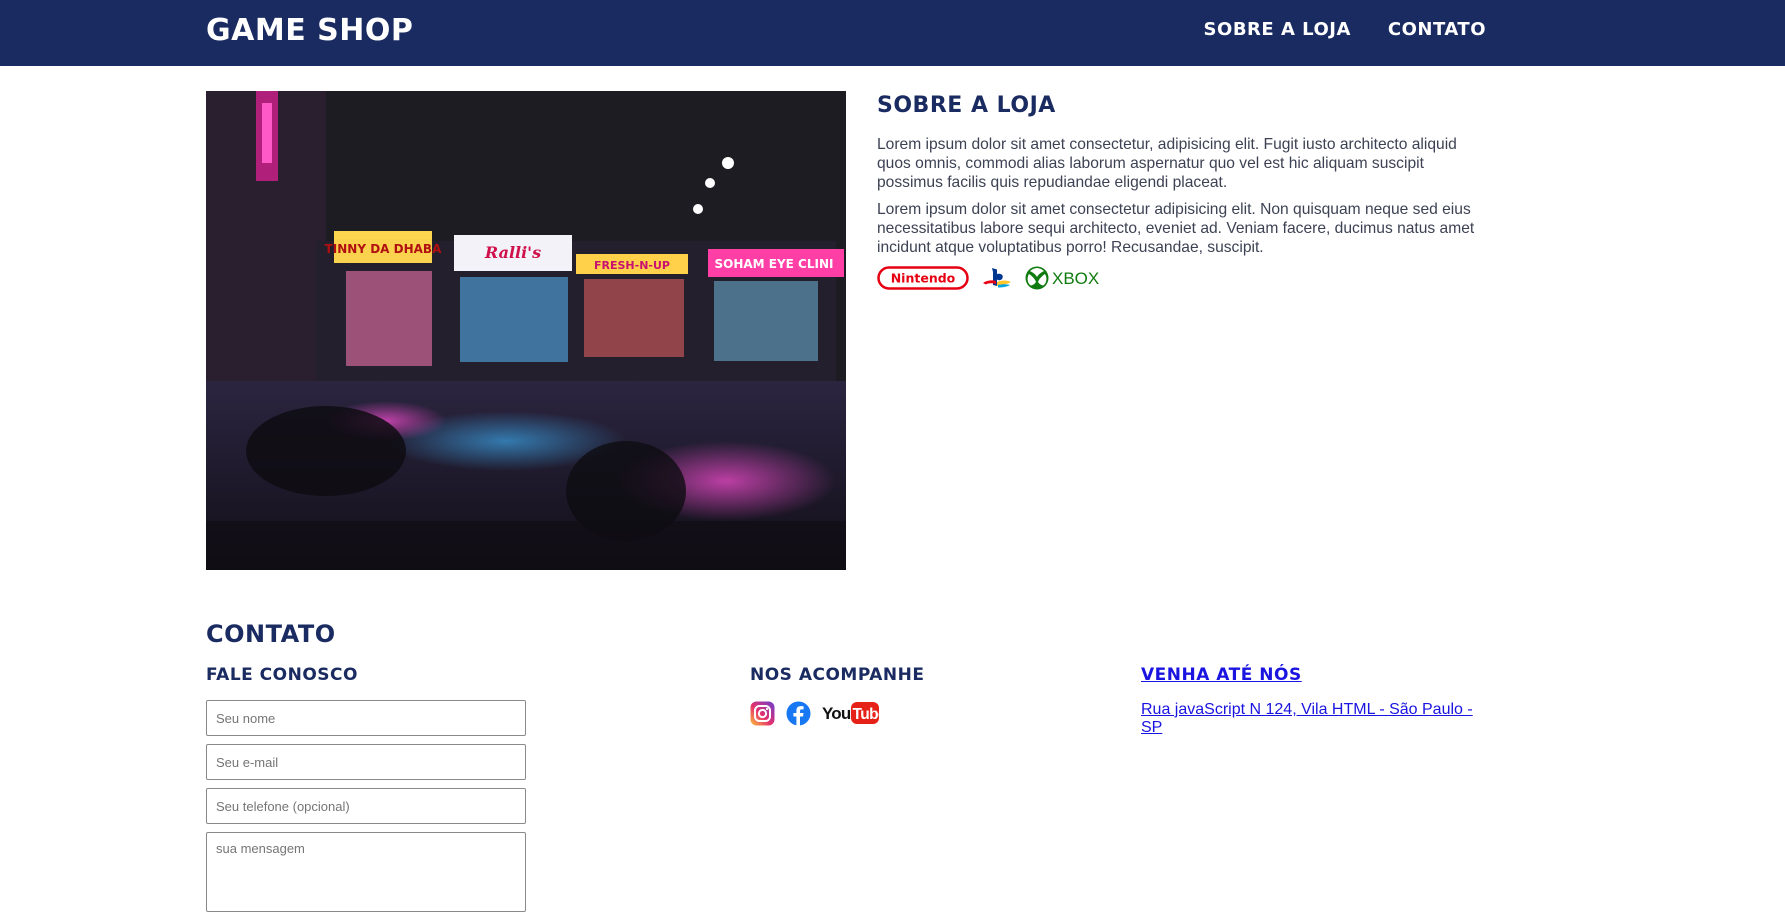  Describe the element at coordinates (837, 675) in the screenshot. I see `social-title: NOS ACOMPANHE` at that location.